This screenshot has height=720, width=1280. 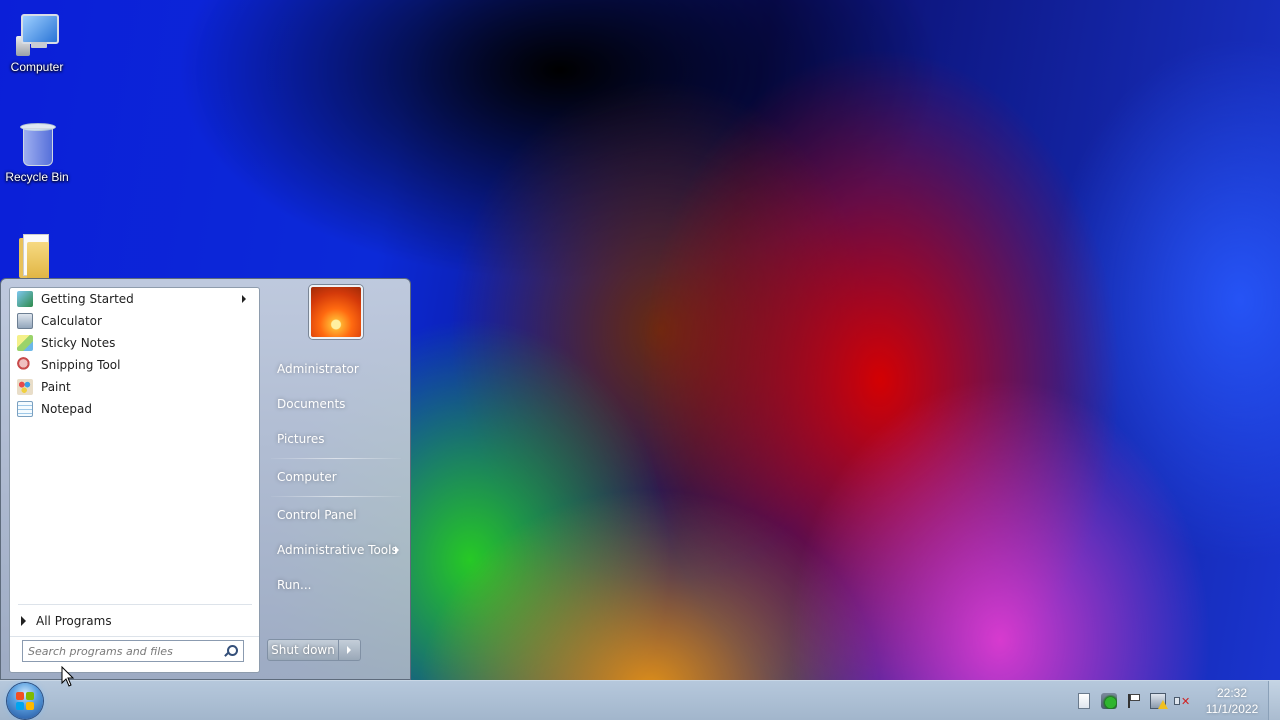 I want to click on mouse-cursor-icon, so click(x=68, y=676).